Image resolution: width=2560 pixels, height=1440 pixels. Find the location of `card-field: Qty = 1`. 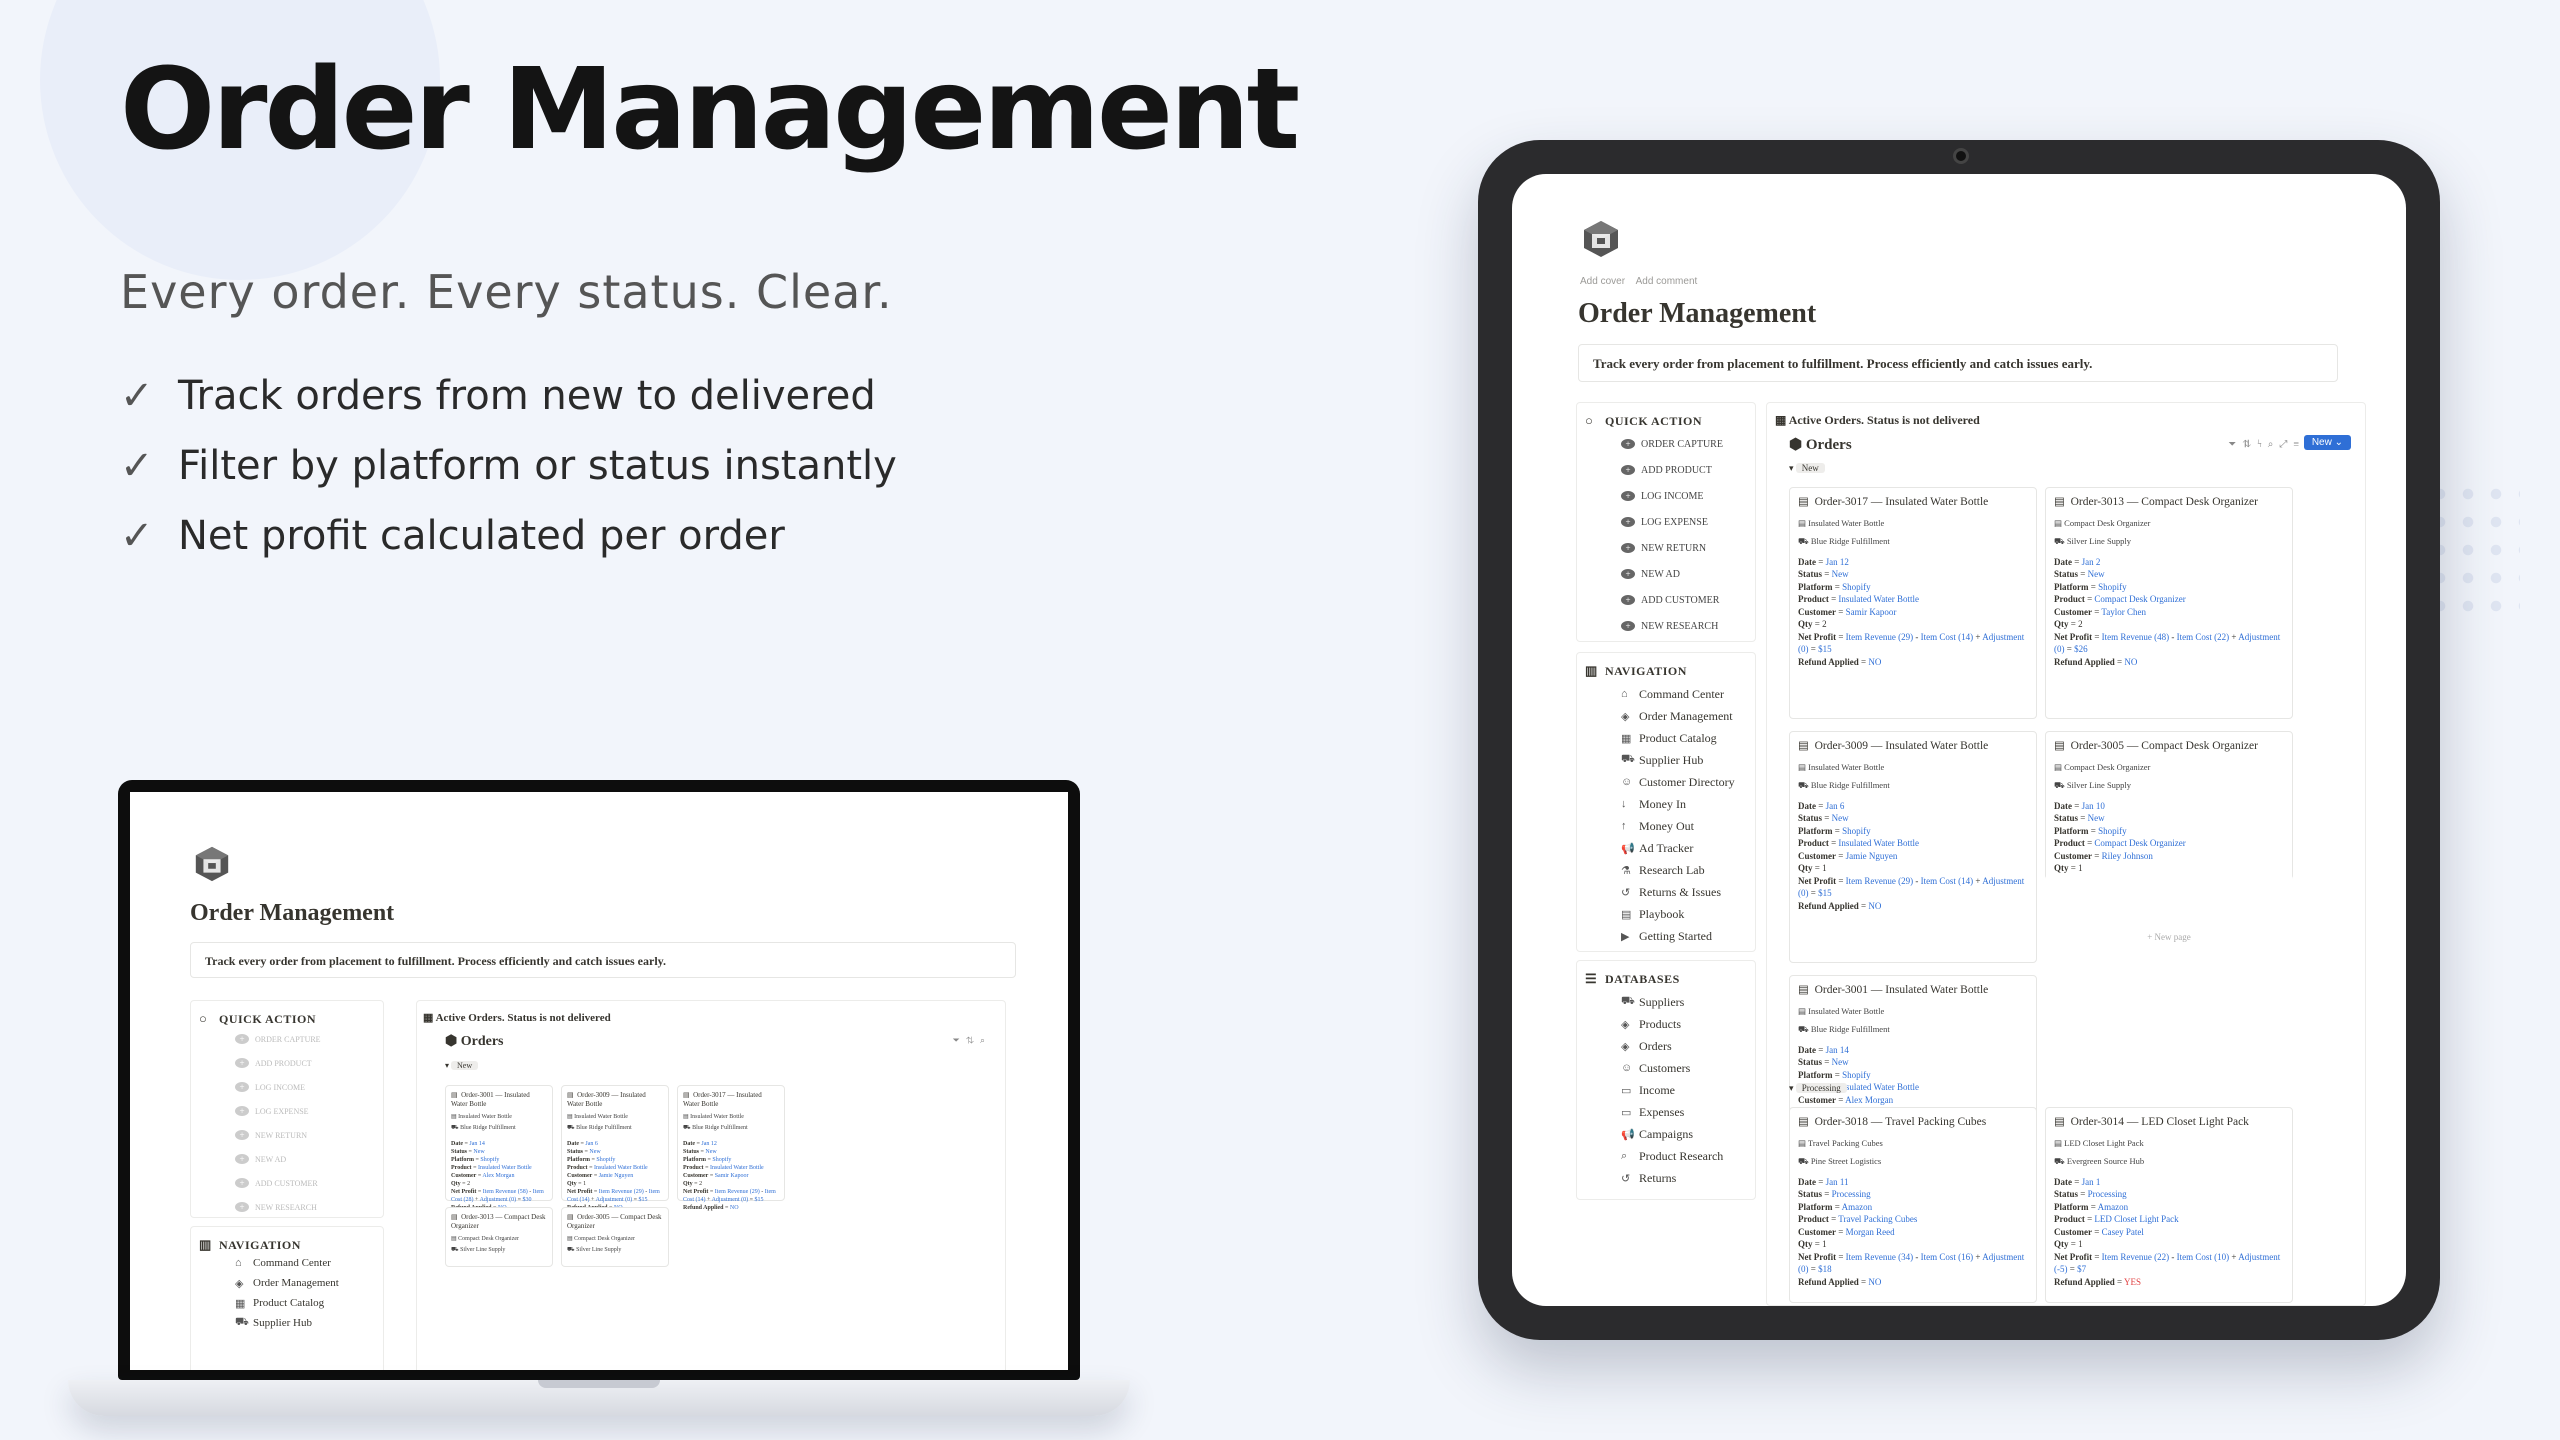

card-field: Qty = 1 is located at coordinates (2068, 868).